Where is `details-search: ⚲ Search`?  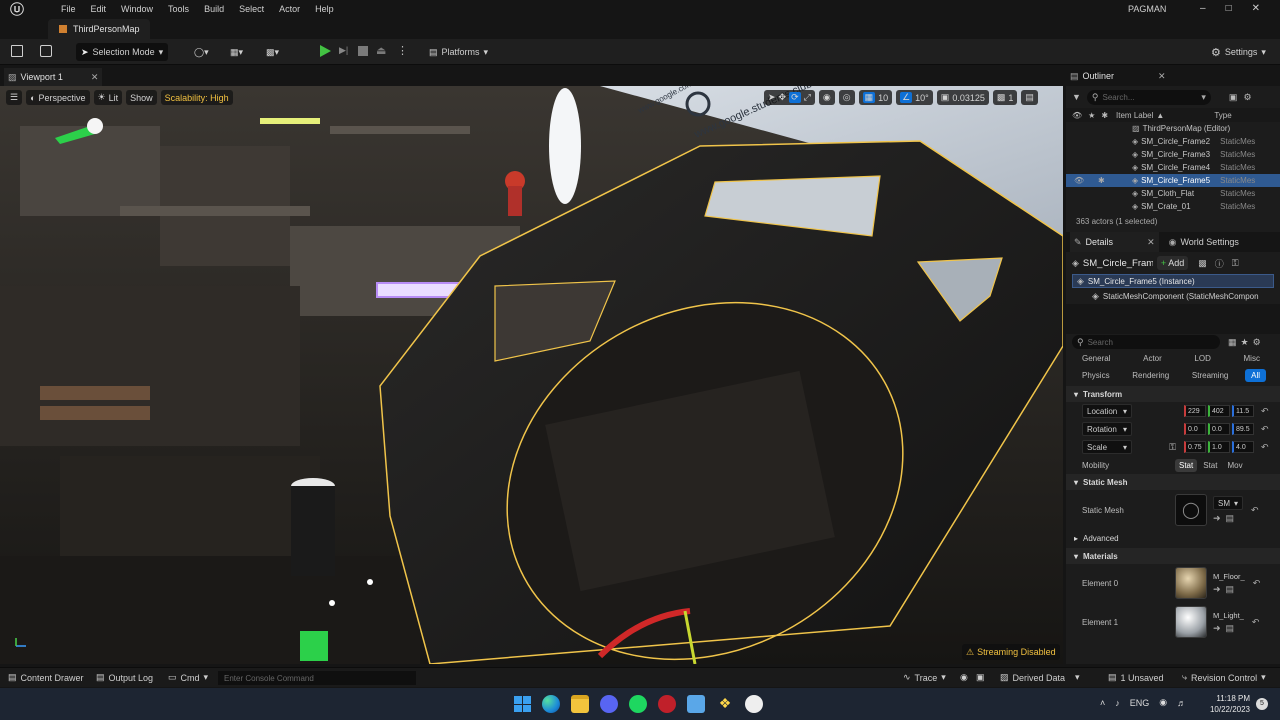 details-search: ⚲ Search is located at coordinates (1146, 342).